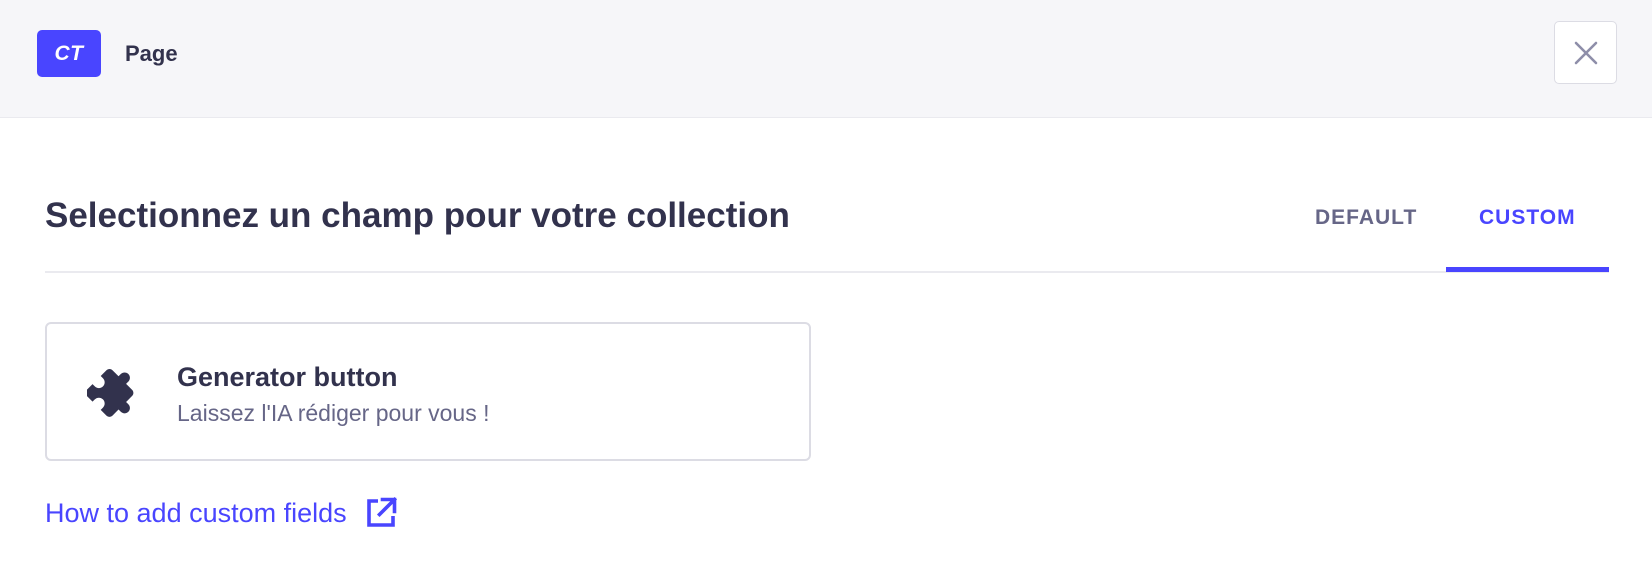 The height and width of the screenshot is (574, 1652). I want to click on help-link-label: How to add custom fields, so click(196, 512).